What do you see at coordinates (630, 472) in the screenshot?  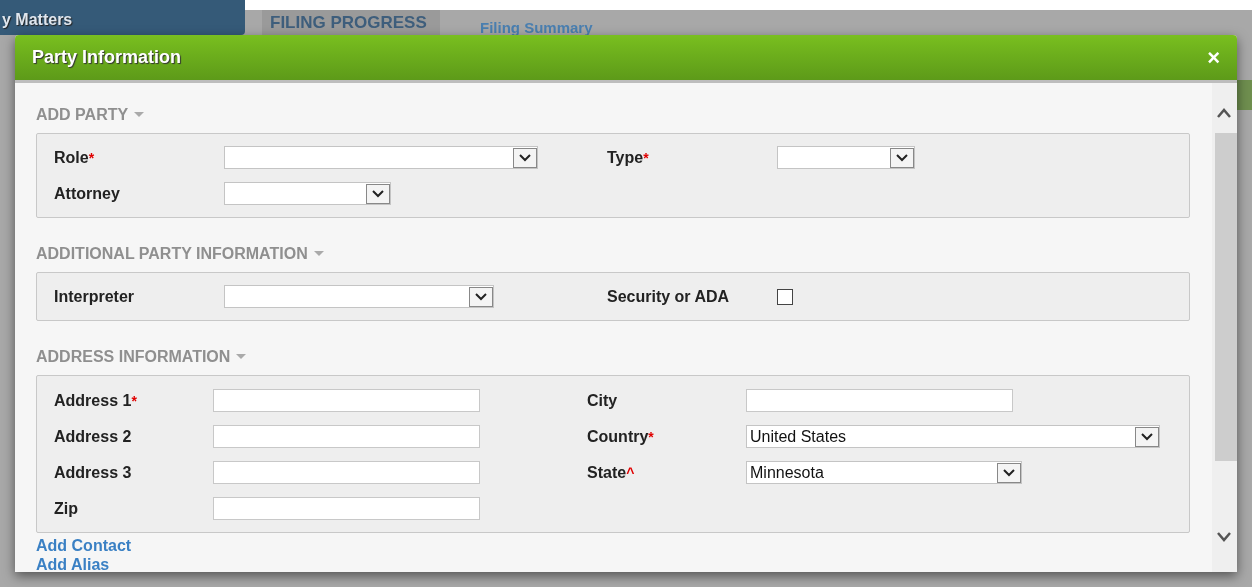 I see `required-marker: ^` at bounding box center [630, 472].